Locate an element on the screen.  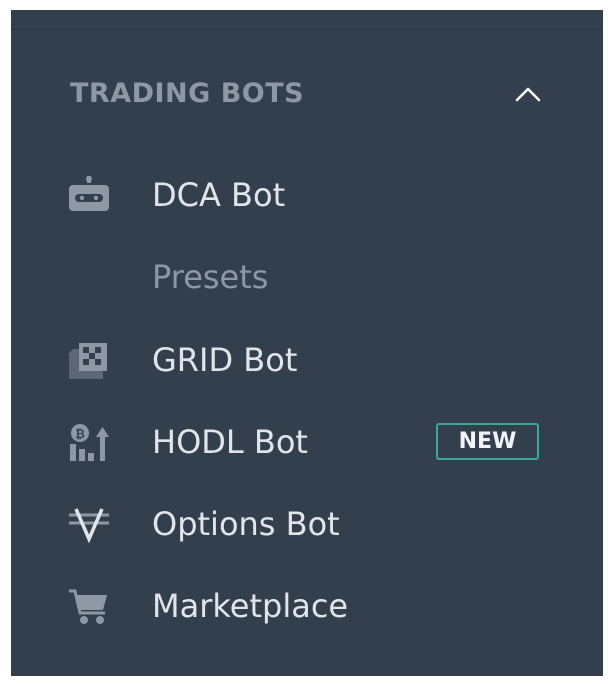
grid-icon is located at coordinates (88, 361).